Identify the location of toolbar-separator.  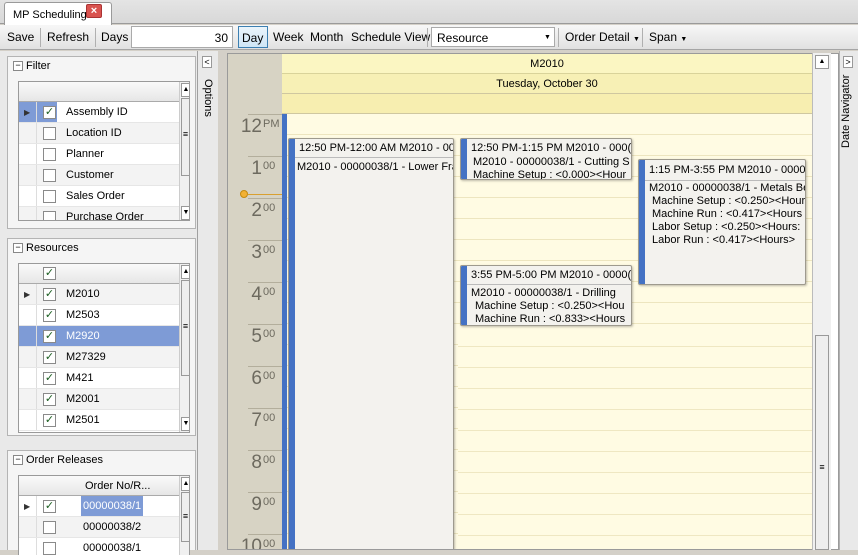
(95, 37).